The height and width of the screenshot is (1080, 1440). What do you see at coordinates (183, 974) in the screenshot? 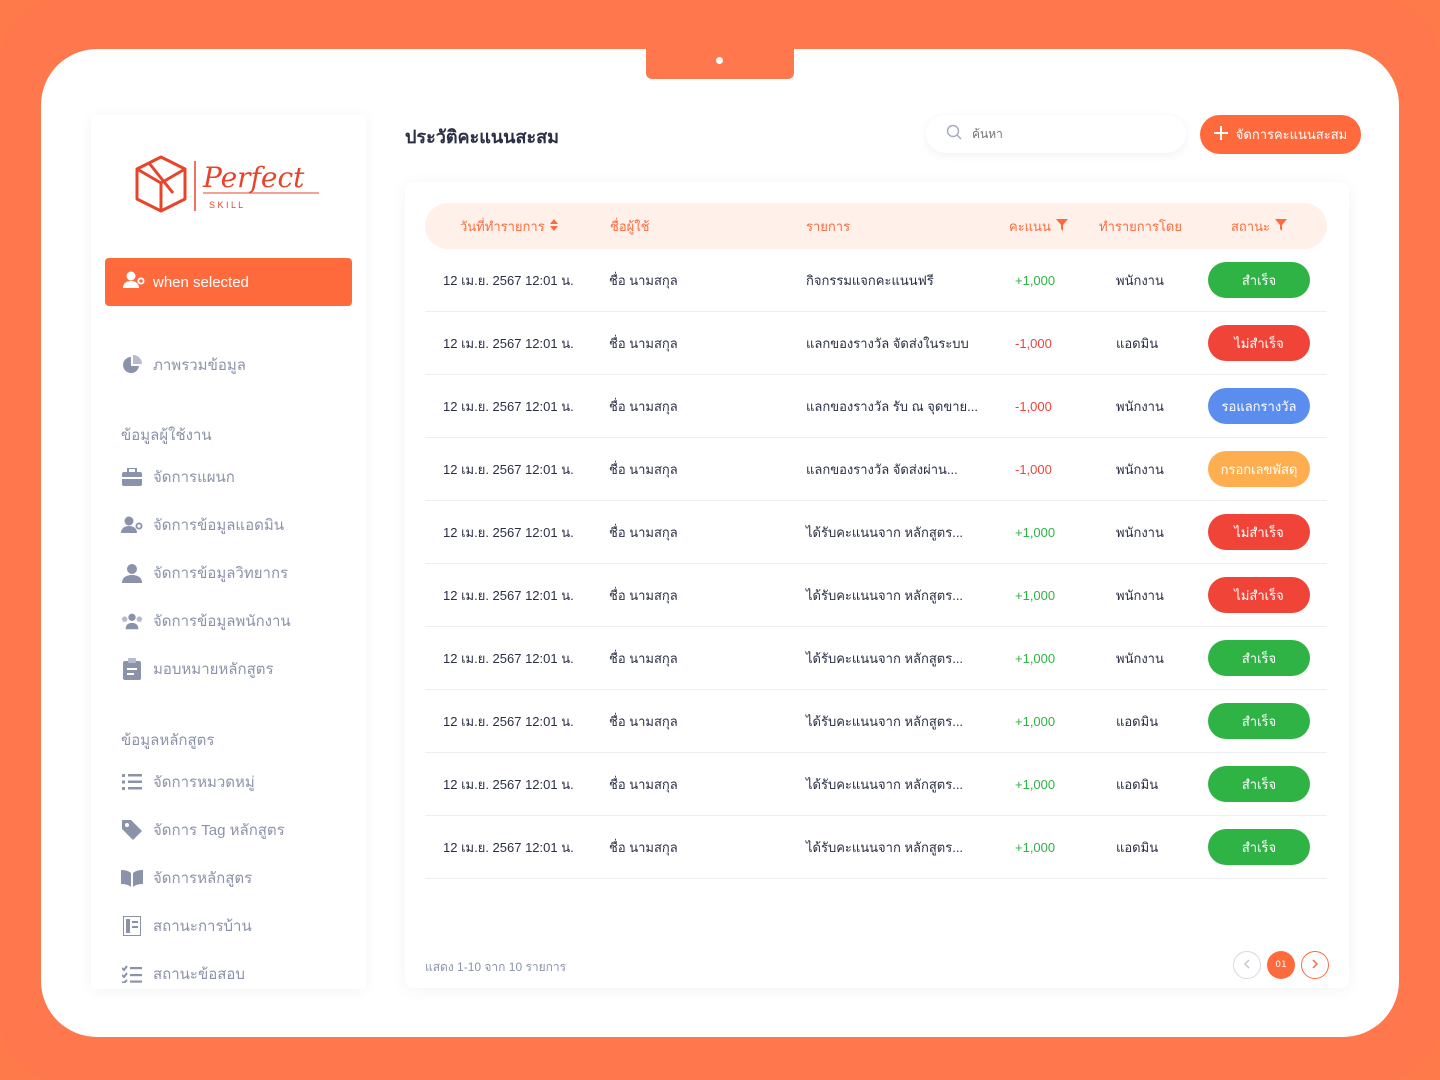
I see `sidebar-item-exam-status: สถานะข้อสอบ` at bounding box center [183, 974].